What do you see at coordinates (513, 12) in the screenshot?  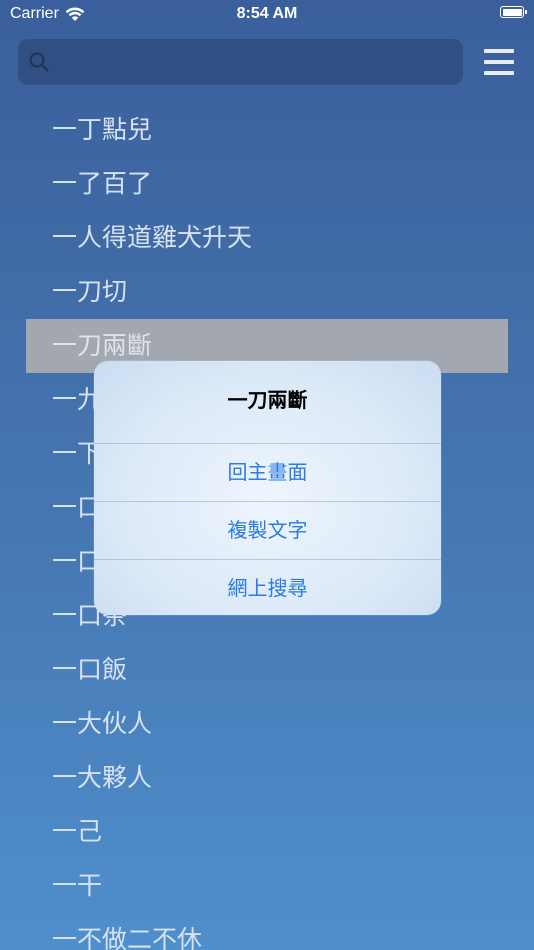 I see `battery-icon` at bounding box center [513, 12].